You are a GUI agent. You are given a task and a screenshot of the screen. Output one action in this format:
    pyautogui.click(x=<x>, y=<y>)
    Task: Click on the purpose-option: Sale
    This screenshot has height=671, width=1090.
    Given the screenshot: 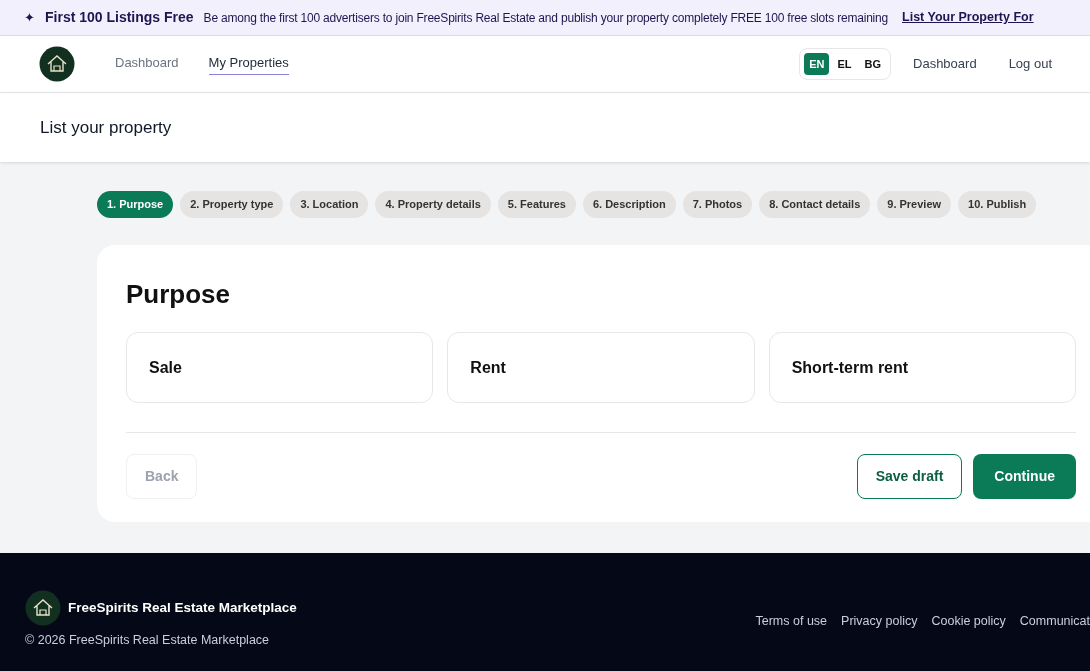 What is the action you would take?
    pyautogui.click(x=280, y=367)
    